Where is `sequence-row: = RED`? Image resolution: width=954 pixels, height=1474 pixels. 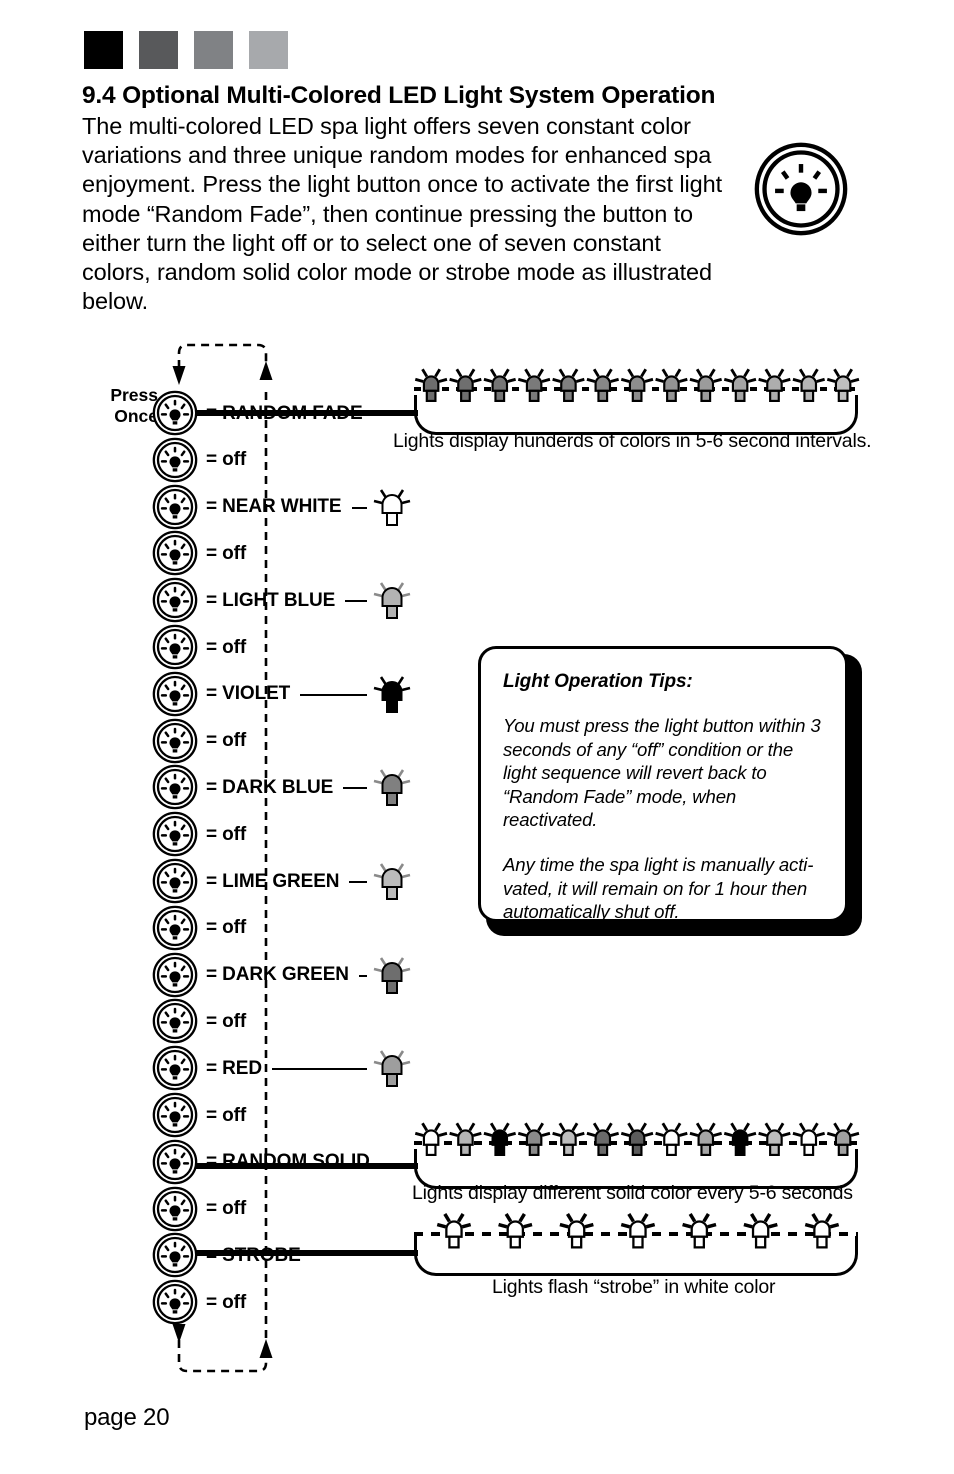
sequence-row: = RED is located at coordinates (207, 1068).